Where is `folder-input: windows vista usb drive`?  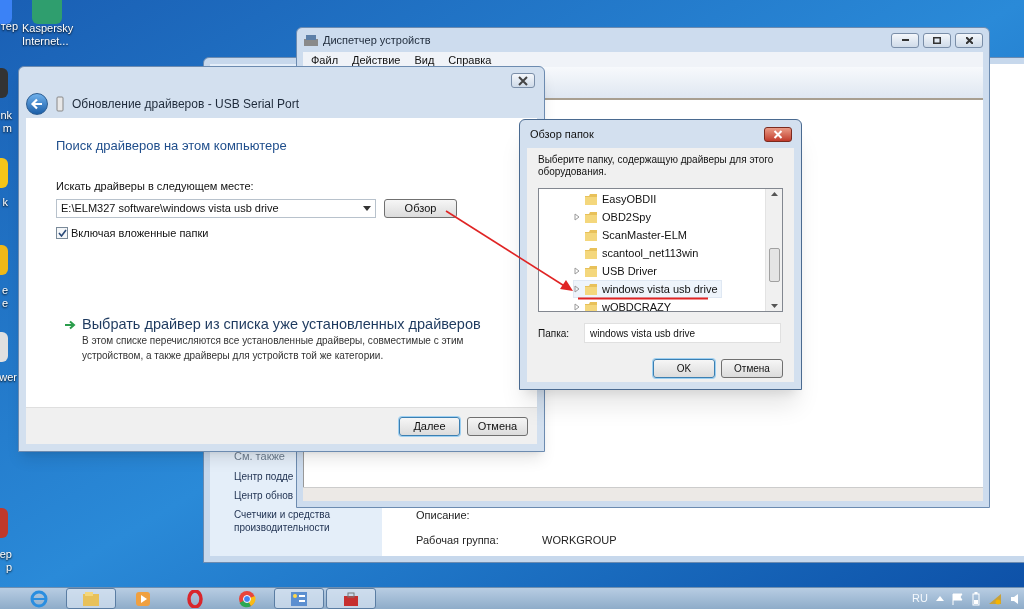 folder-input: windows vista usb drive is located at coordinates (682, 333).